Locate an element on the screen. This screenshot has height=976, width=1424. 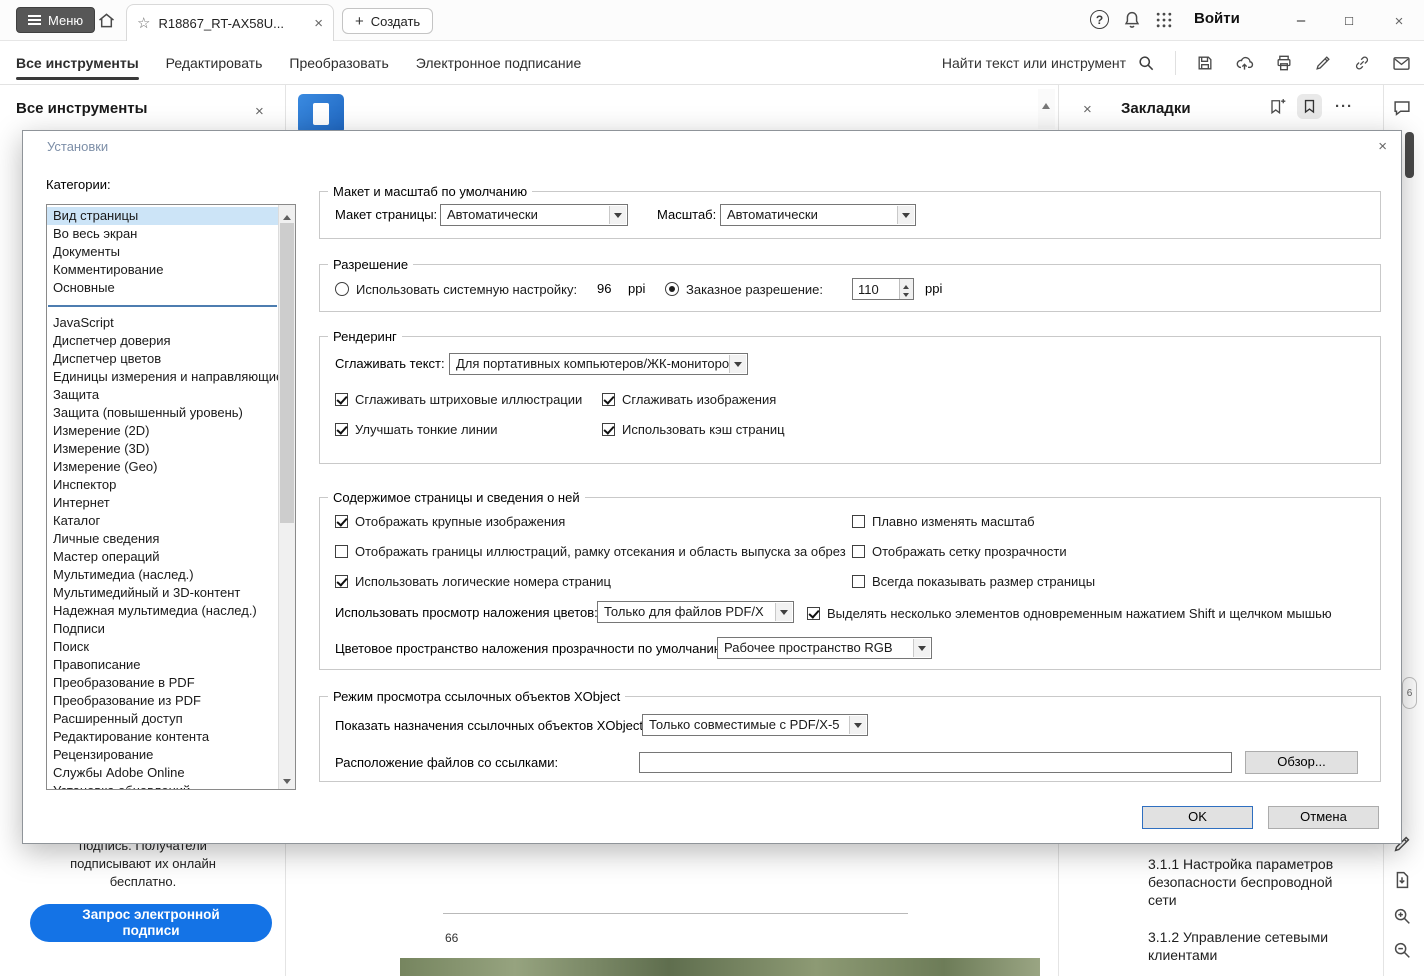
category-item: Защита (повышенный уровень) is located at coordinates (163, 413).